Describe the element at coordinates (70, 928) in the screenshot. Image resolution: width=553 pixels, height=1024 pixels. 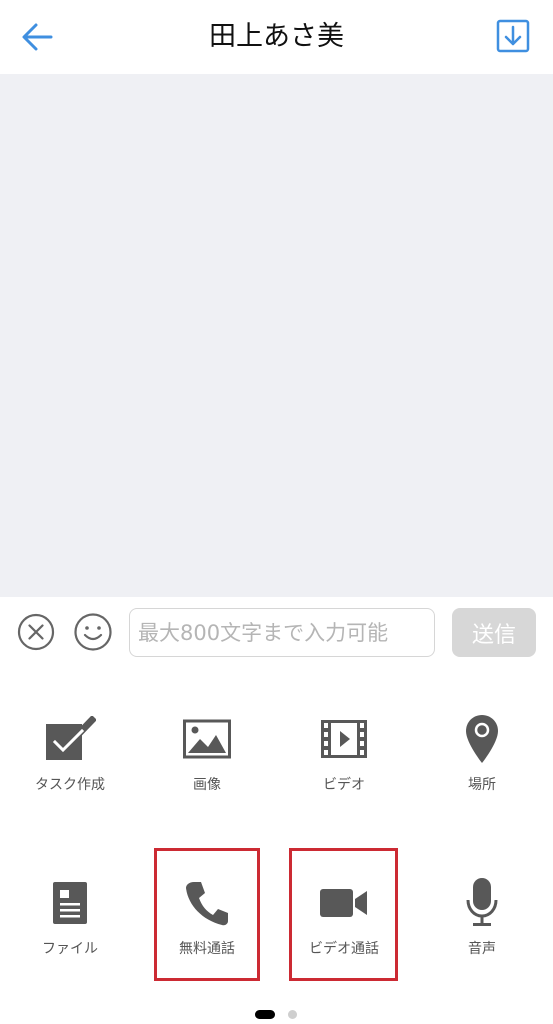
I see `attach-file-button: ファイル` at that location.